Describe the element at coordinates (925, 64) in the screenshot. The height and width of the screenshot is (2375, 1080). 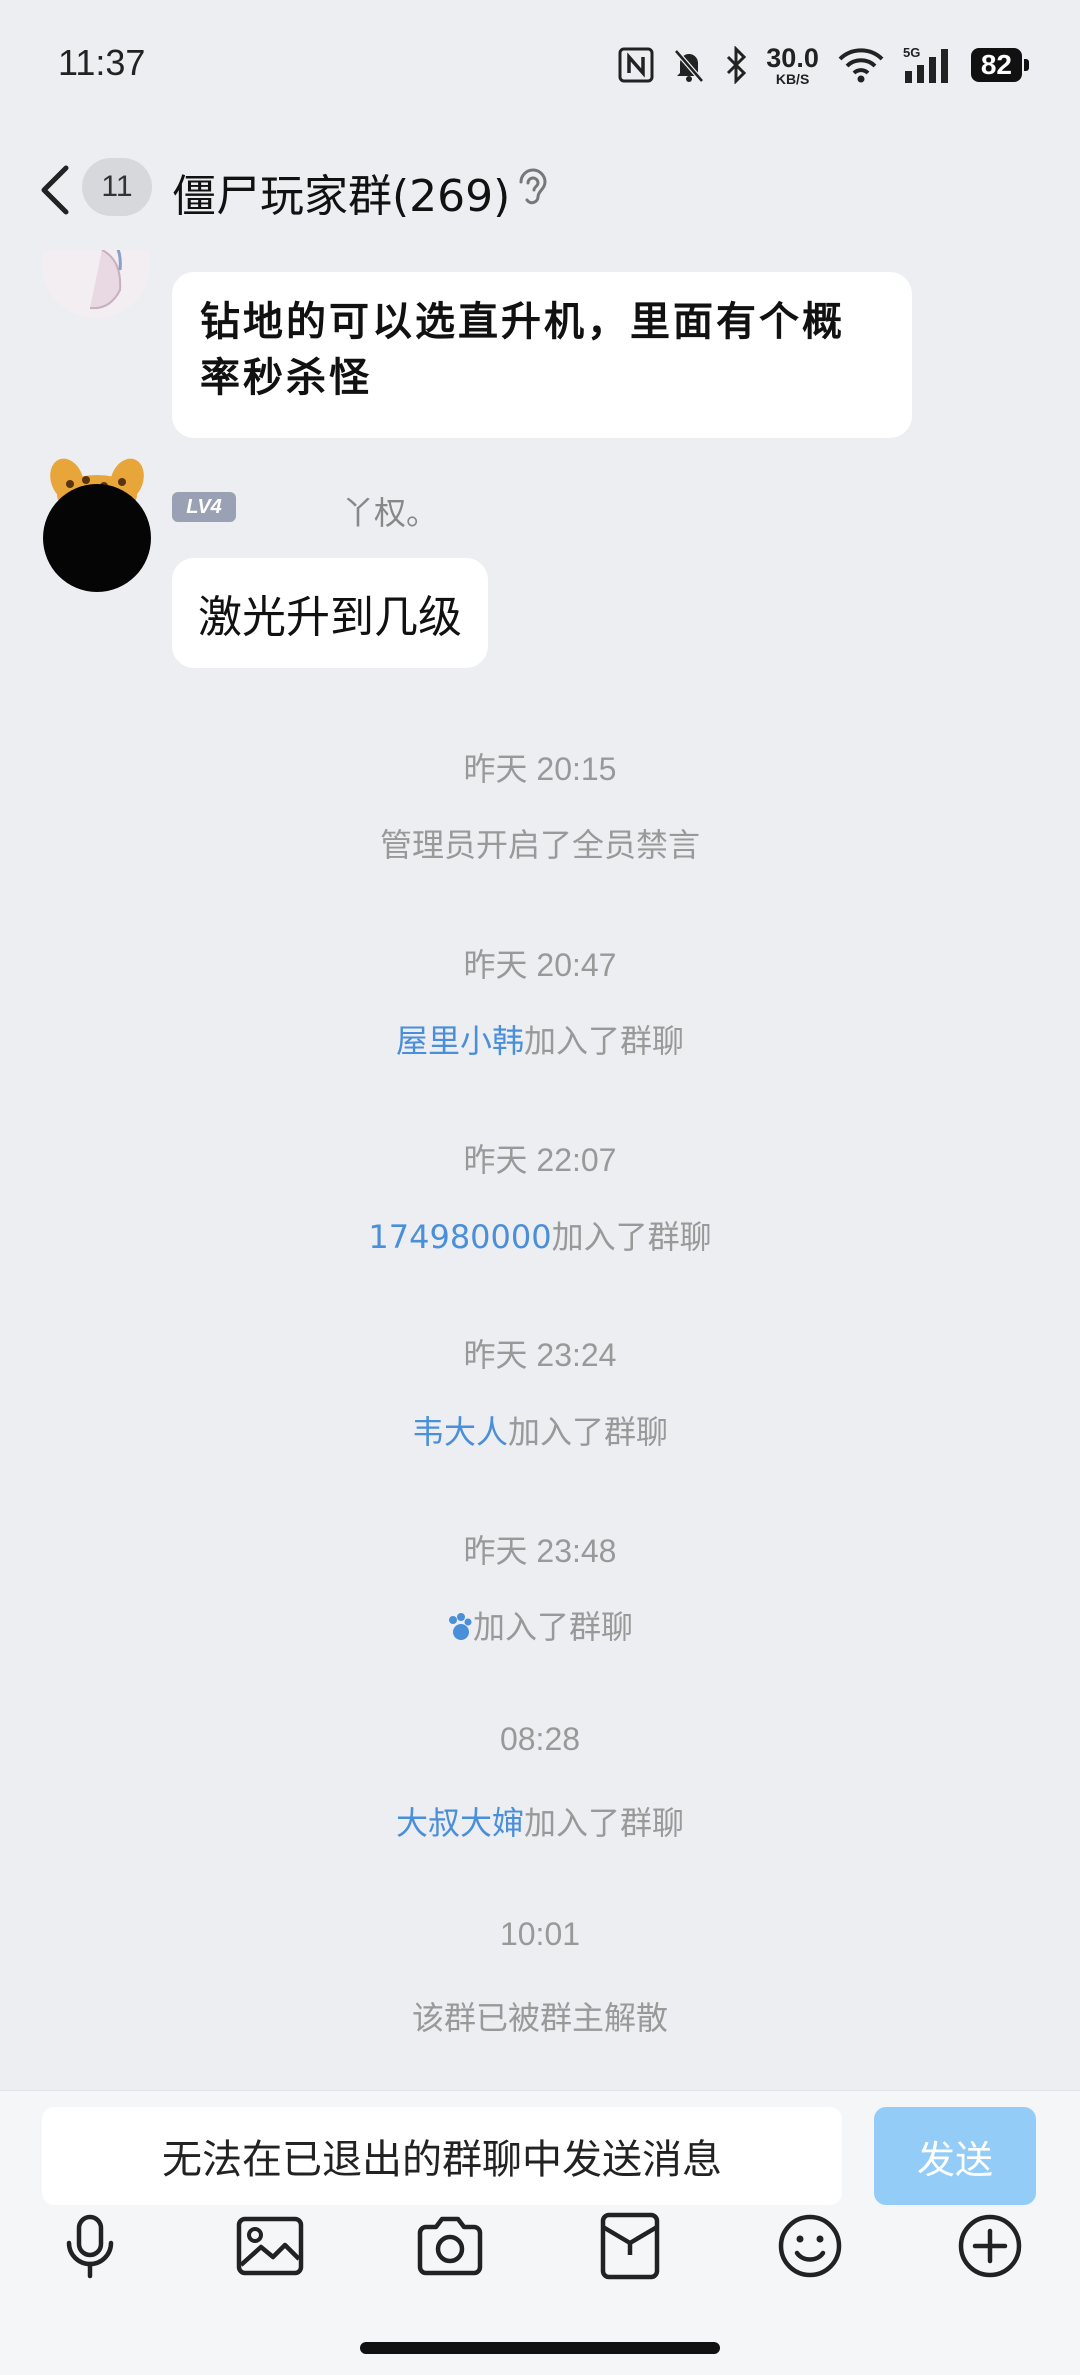
I see `signal-5g-icon: 5G` at that location.